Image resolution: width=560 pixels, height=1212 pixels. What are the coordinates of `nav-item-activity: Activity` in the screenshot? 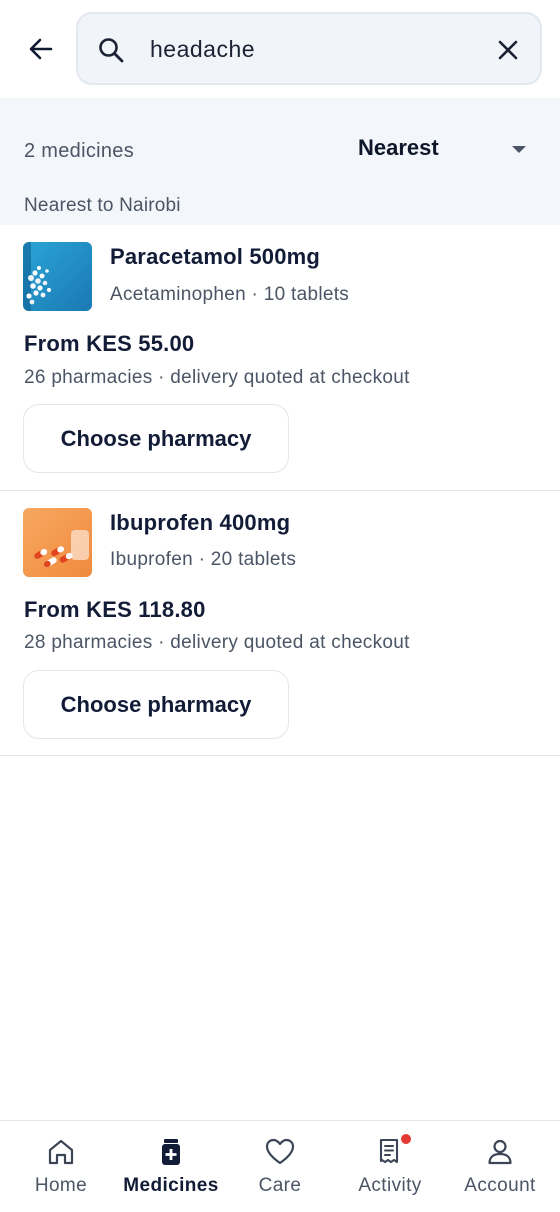 It's located at (390, 1166).